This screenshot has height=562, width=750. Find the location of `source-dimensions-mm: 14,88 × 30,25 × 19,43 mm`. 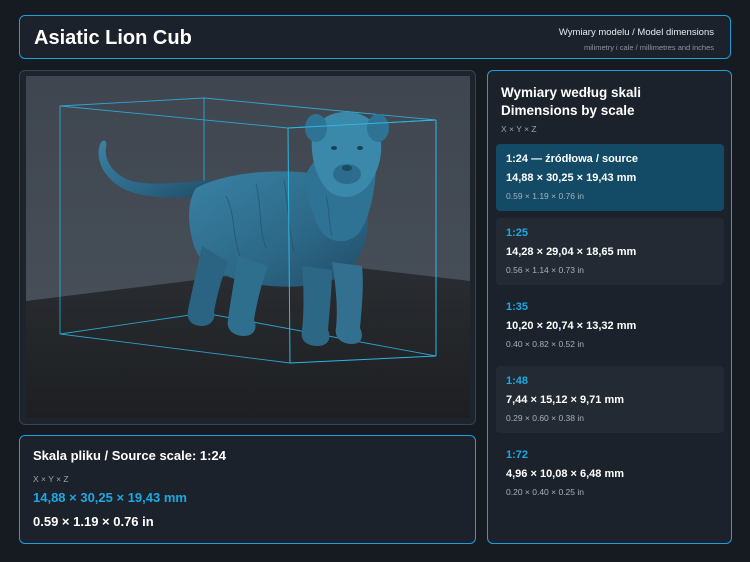

source-dimensions-mm: 14,88 × 30,25 × 19,43 mm is located at coordinates (110, 497).